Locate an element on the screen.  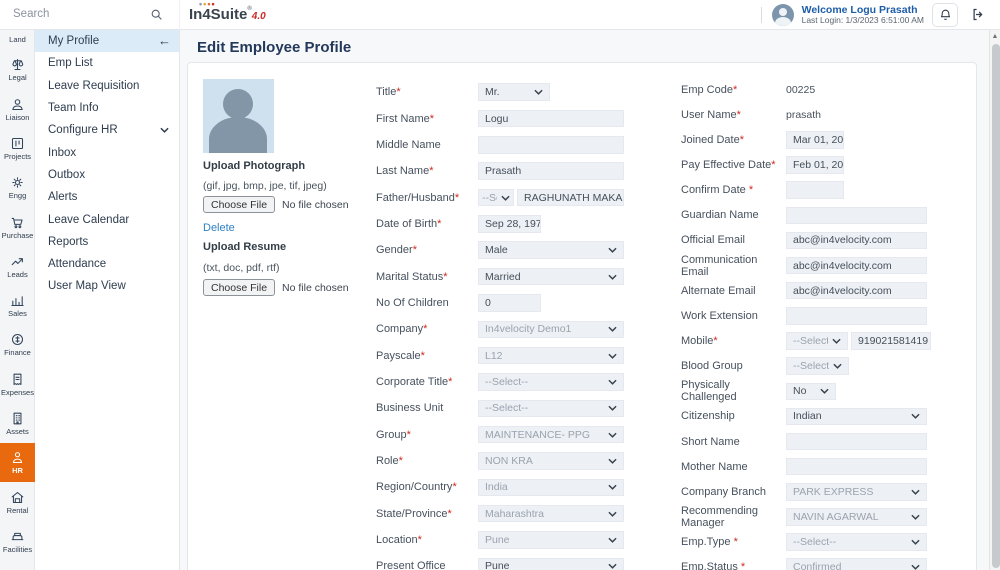
rail-item-extra is located at coordinates (17, 565).